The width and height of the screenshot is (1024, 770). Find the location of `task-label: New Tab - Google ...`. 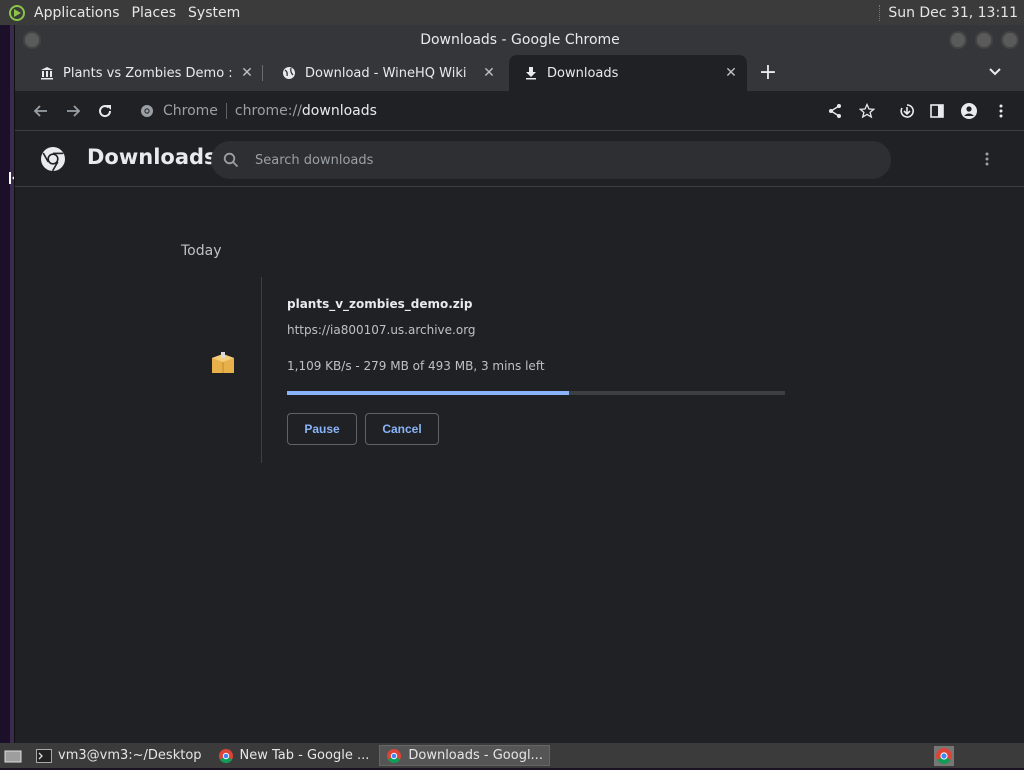

task-label: New Tab - Google ... is located at coordinates (304, 755).